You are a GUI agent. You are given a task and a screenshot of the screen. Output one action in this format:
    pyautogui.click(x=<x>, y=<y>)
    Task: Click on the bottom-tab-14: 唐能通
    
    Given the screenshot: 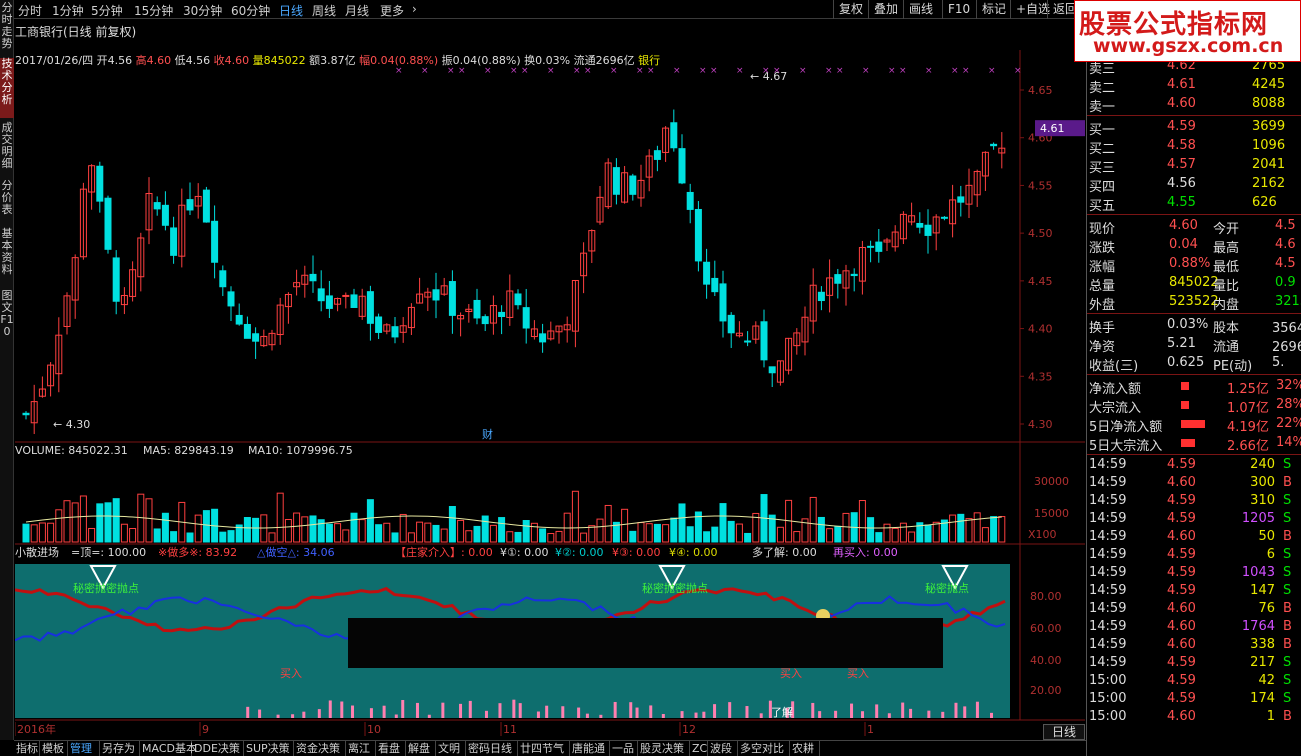 What is the action you would take?
    pyautogui.click(x=590, y=748)
    